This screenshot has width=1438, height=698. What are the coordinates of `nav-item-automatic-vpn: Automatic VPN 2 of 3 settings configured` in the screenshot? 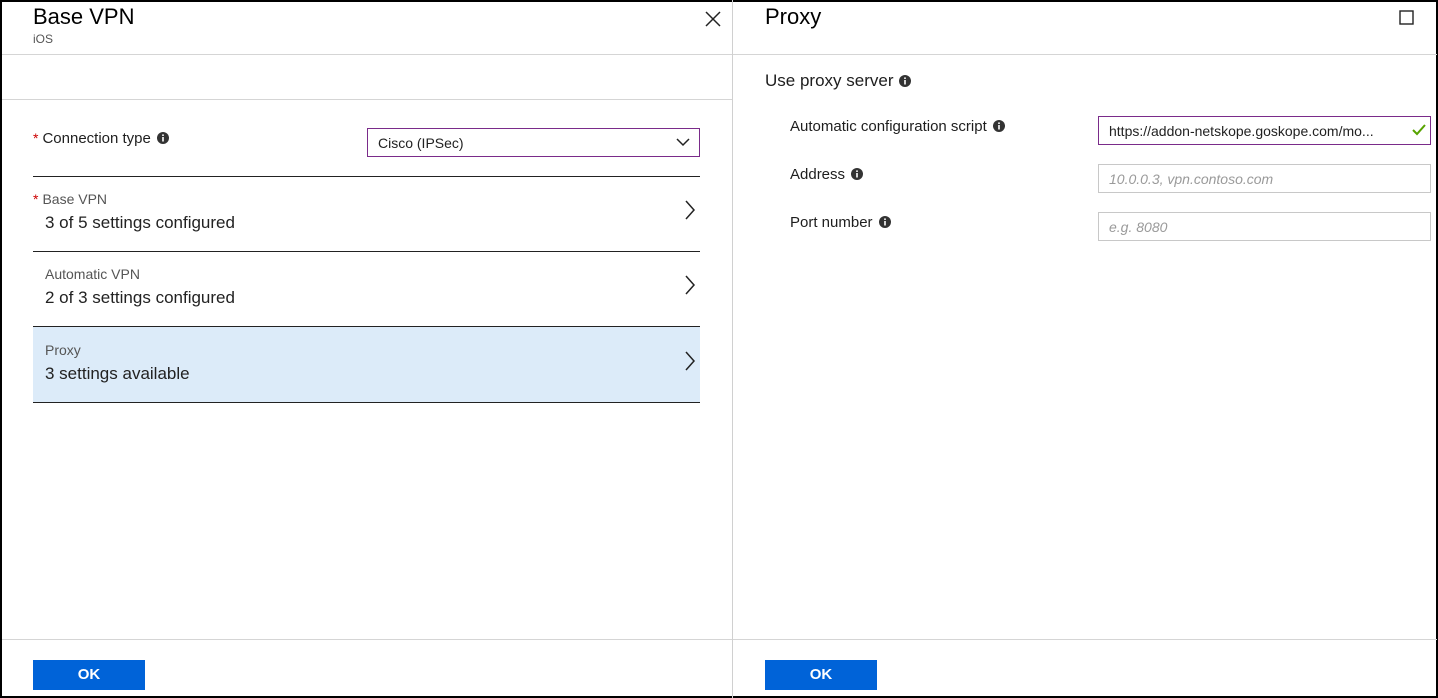 It's located at (366, 289).